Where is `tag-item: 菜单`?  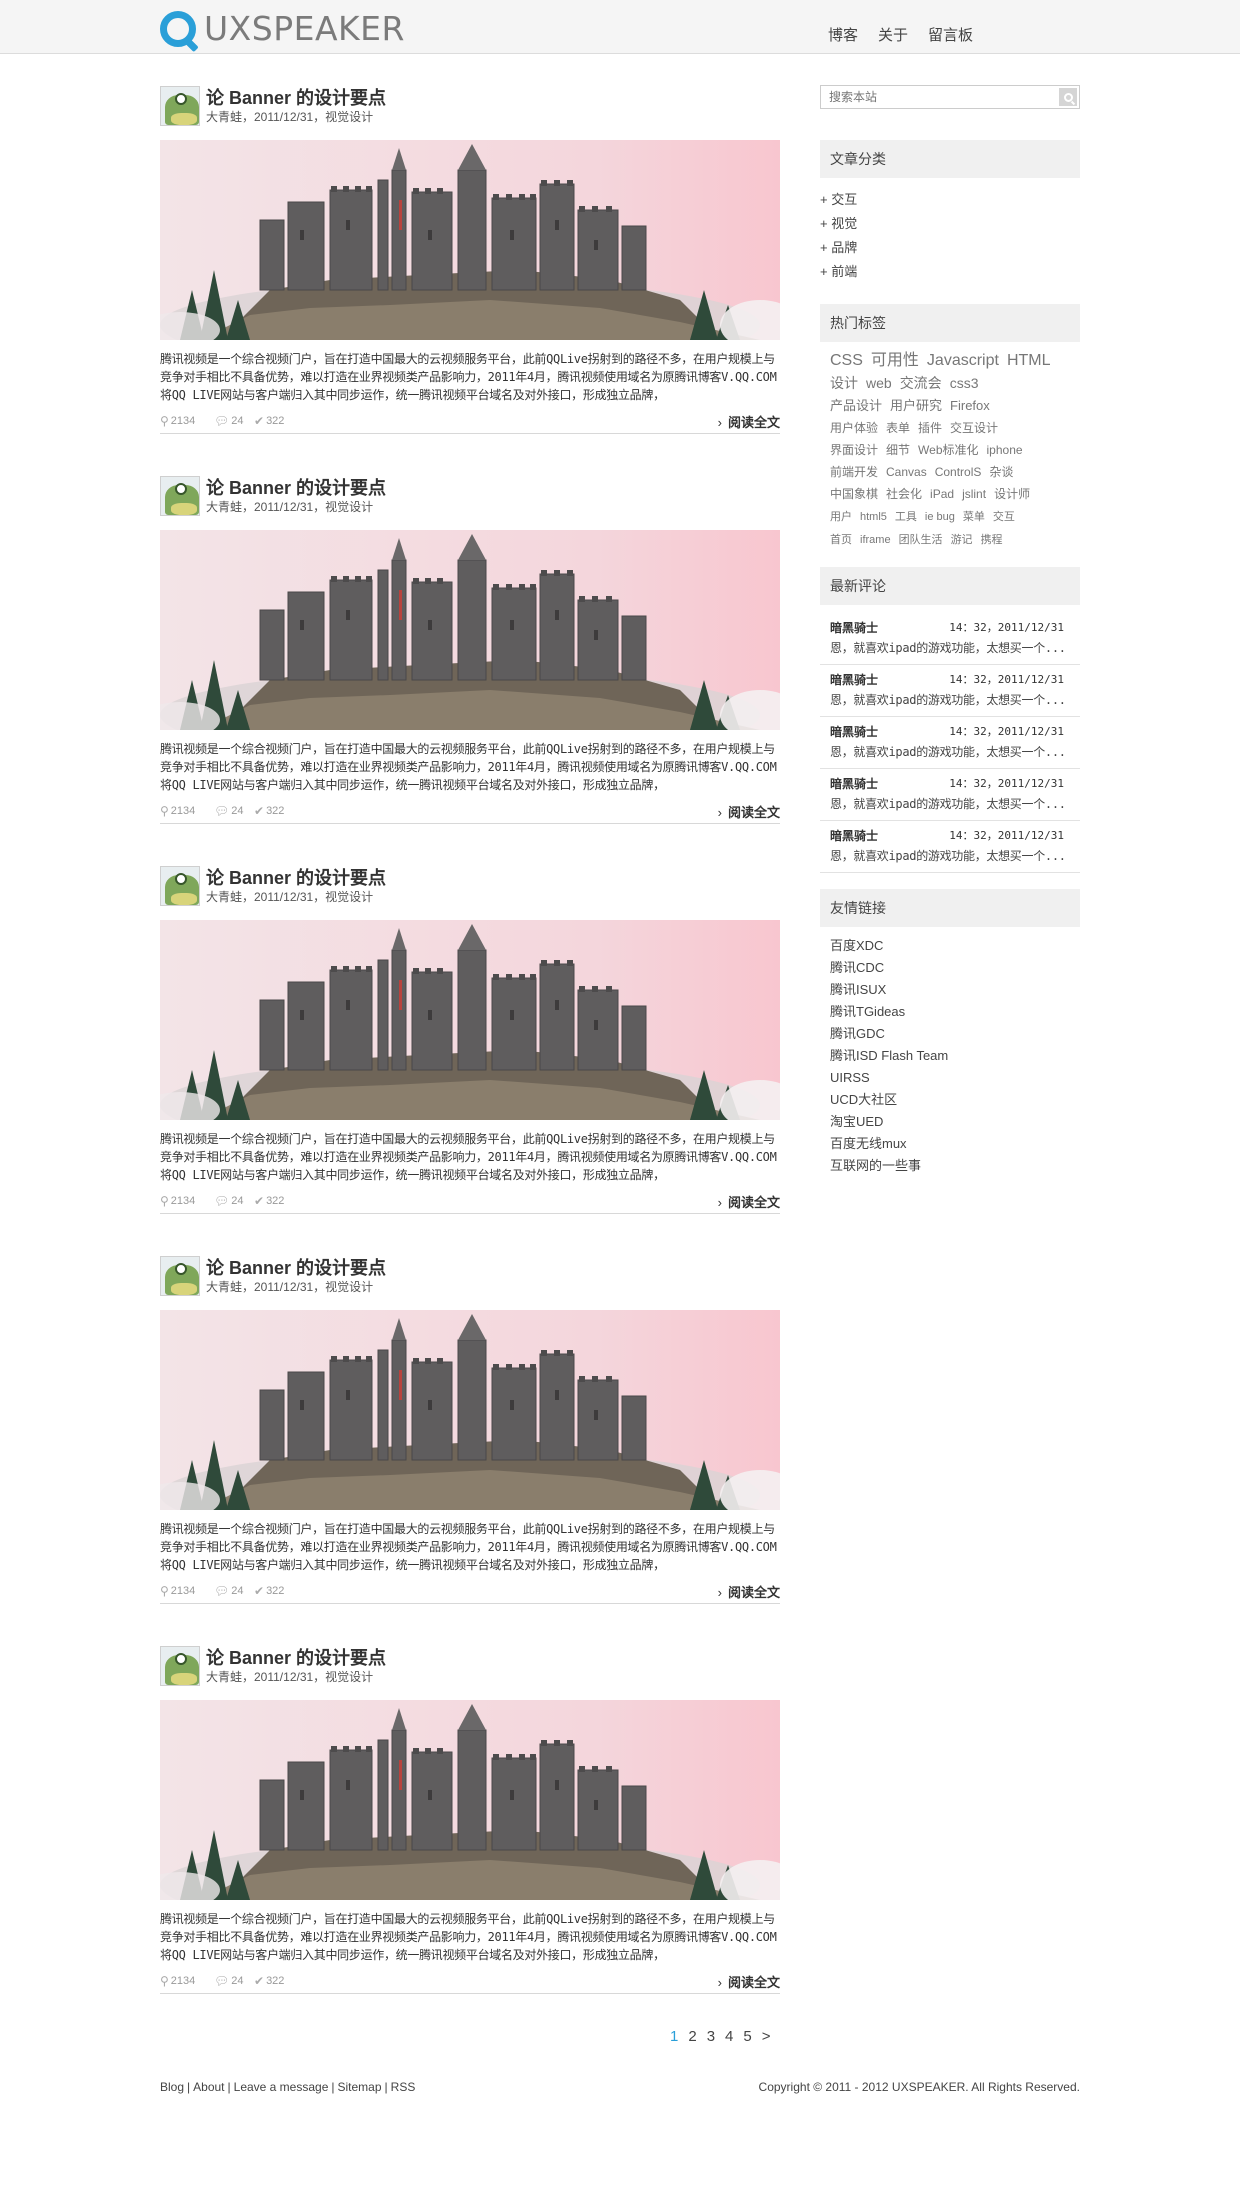
tag-item: 菜单 is located at coordinates (974, 517).